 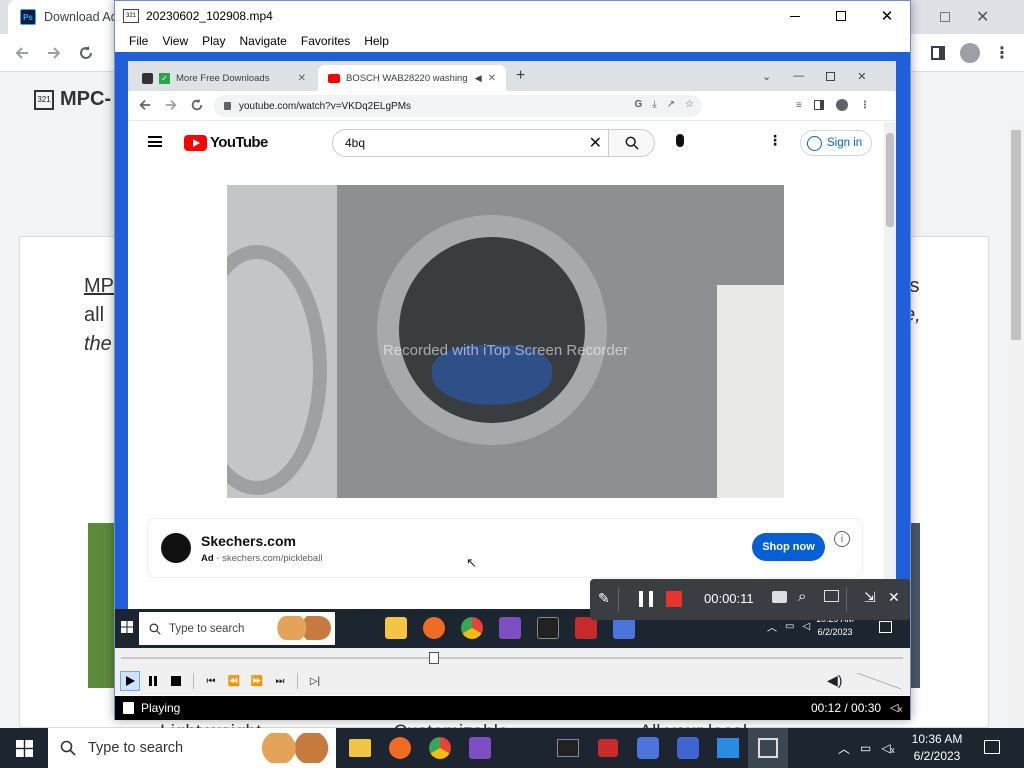 What do you see at coordinates (176, 681) in the screenshot?
I see `stop-button` at bounding box center [176, 681].